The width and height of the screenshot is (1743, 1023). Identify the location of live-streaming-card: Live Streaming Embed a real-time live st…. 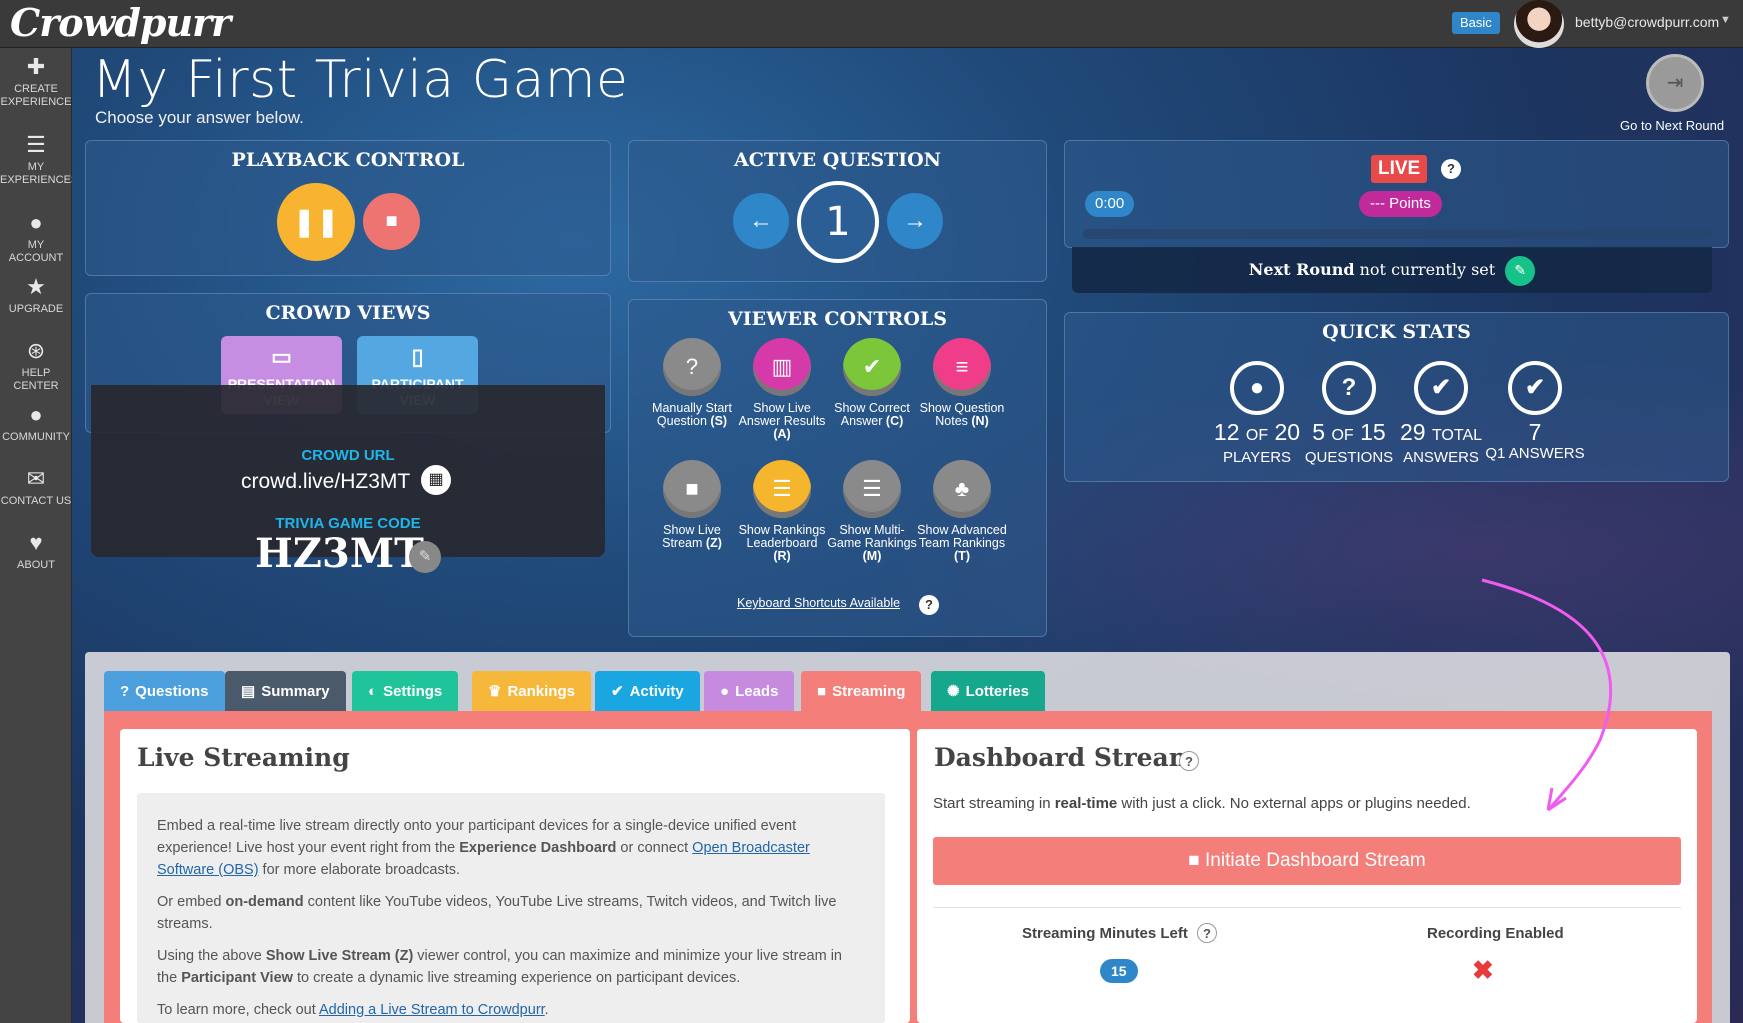
(515, 876).